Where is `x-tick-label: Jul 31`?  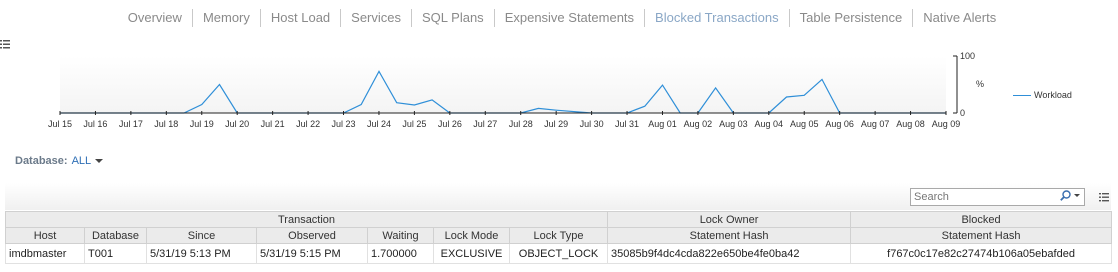 x-tick-label: Jul 31 is located at coordinates (627, 124).